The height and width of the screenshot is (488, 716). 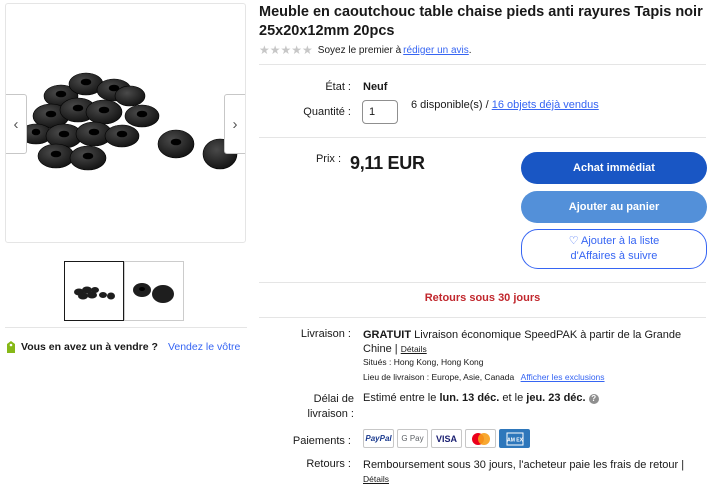 I want to click on shipping-free: GRATUIT, so click(x=387, y=335).